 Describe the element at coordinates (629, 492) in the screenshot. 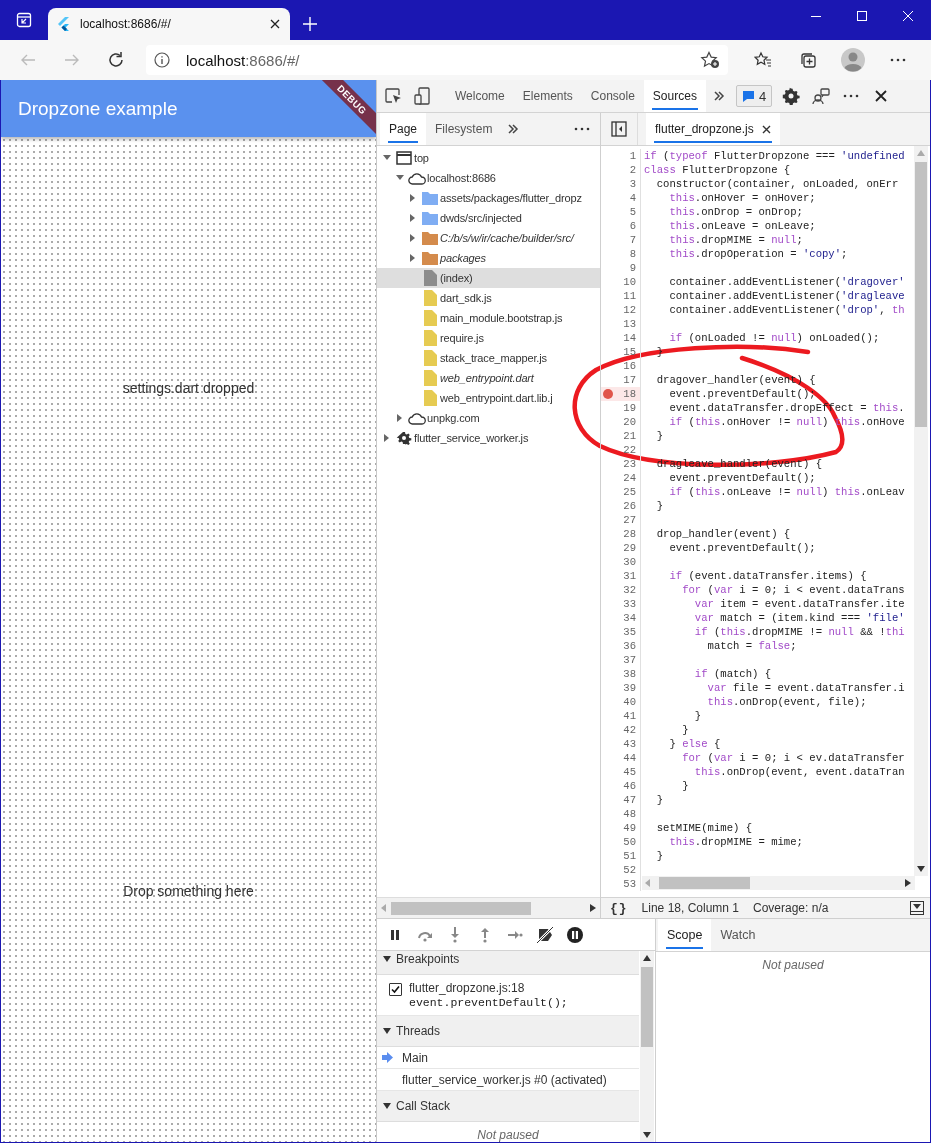

I see `line-number: 25` at that location.